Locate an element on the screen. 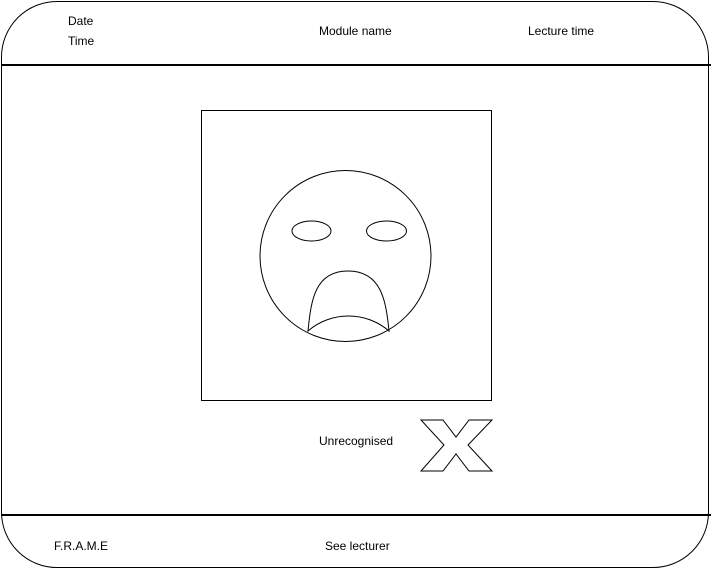 This screenshot has width=712, height=571. status-text: Unrecognised is located at coordinates (356, 441).